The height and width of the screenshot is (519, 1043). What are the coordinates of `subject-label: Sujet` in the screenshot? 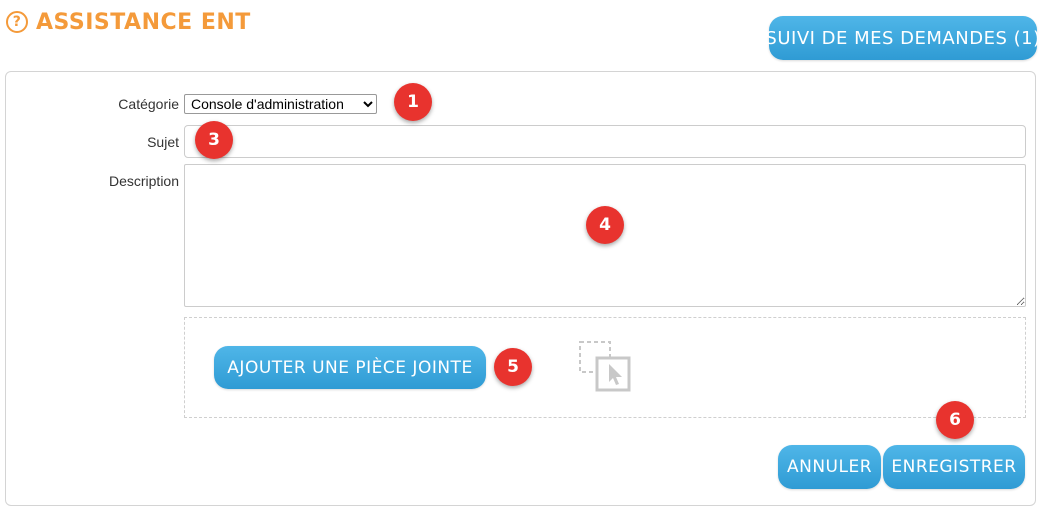 It's located at (163, 142).